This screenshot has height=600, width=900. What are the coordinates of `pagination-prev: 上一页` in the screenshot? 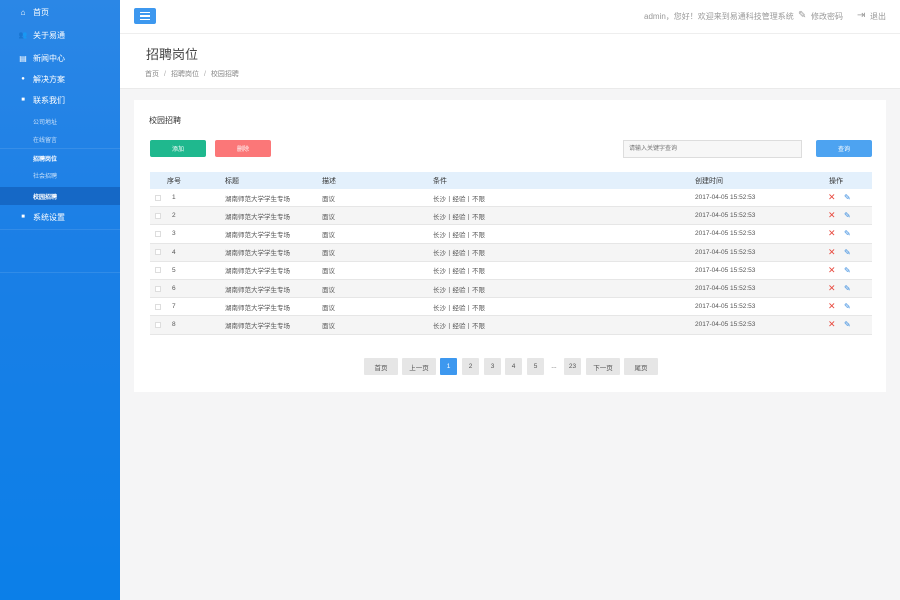 It's located at (419, 366).